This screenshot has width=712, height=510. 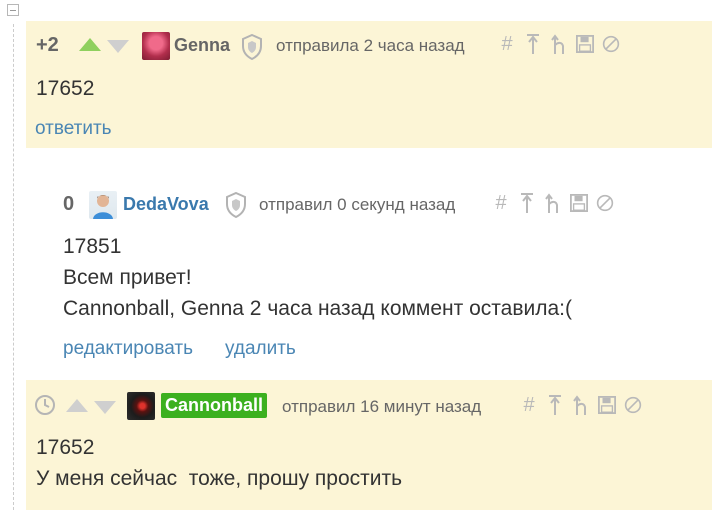 I want to click on collapse-thread-button, so click(x=13, y=10).